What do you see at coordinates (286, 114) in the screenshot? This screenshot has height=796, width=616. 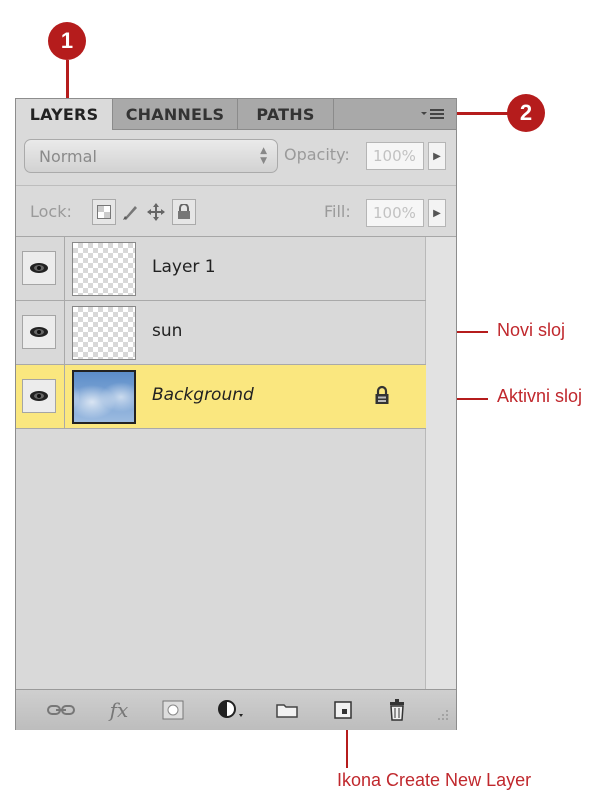 I see `tab-paths: PATHS` at bounding box center [286, 114].